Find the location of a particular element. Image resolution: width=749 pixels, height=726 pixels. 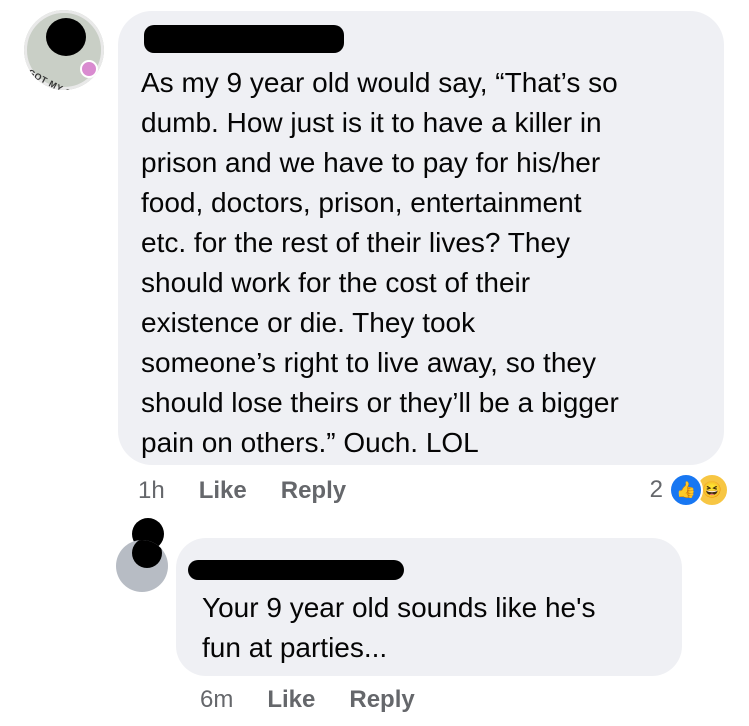

comment-actions: 1h Like Reply is located at coordinates (259, 491).